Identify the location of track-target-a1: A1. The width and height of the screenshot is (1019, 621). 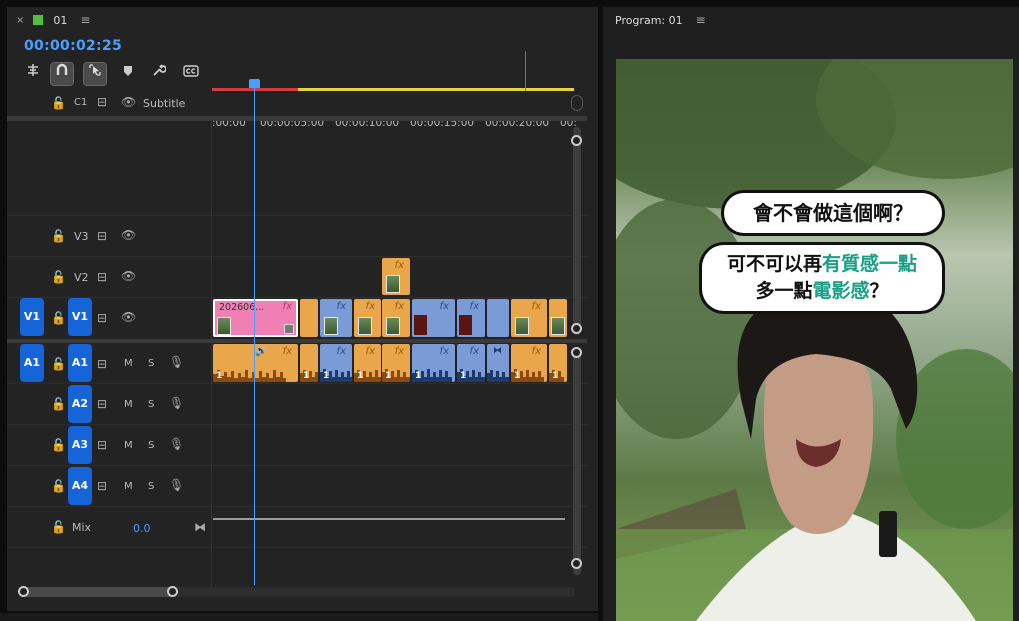
(80, 363).